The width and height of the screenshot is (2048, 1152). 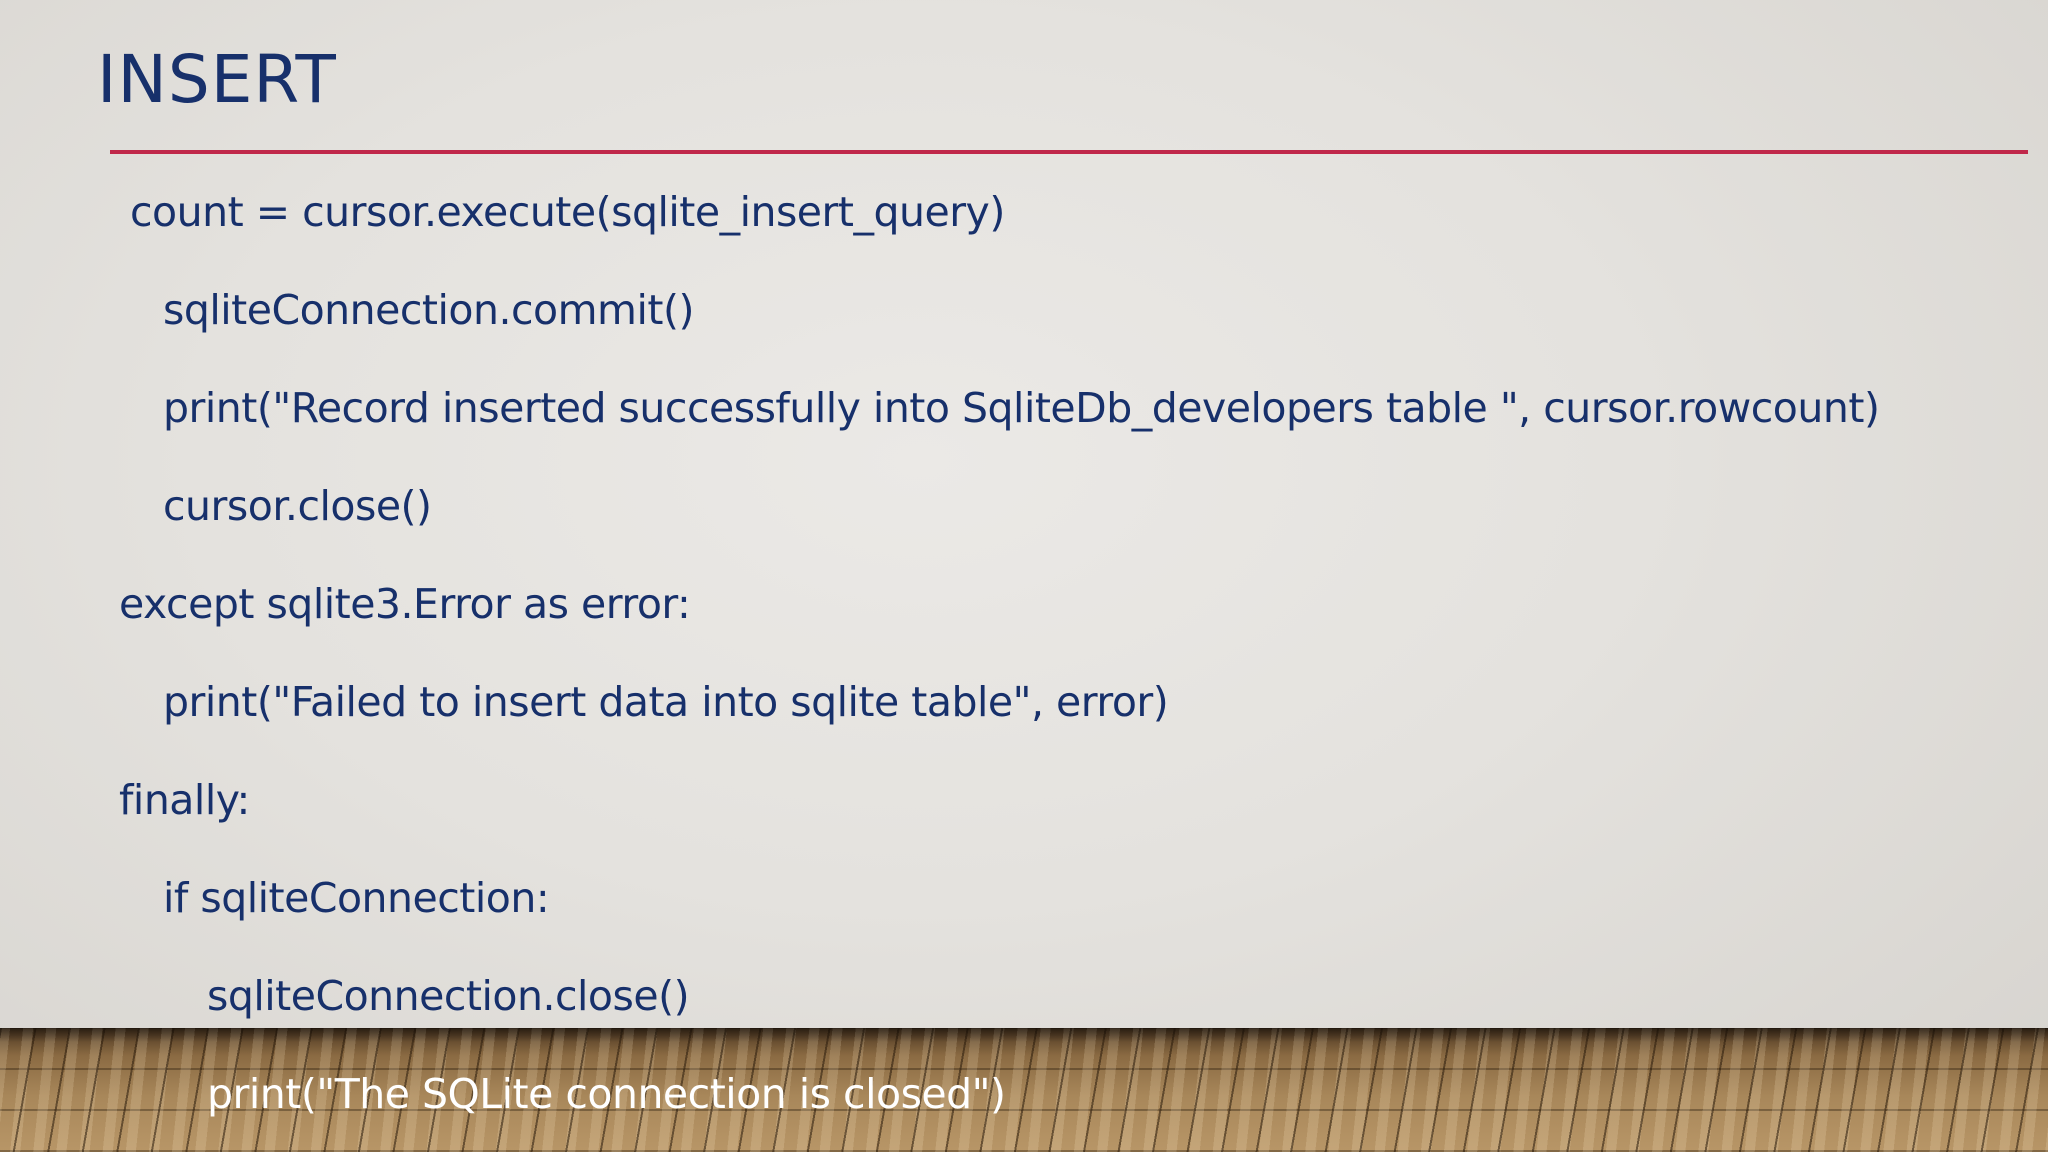 What do you see at coordinates (297, 506) in the screenshot?
I see `code-line: cursor.close()` at bounding box center [297, 506].